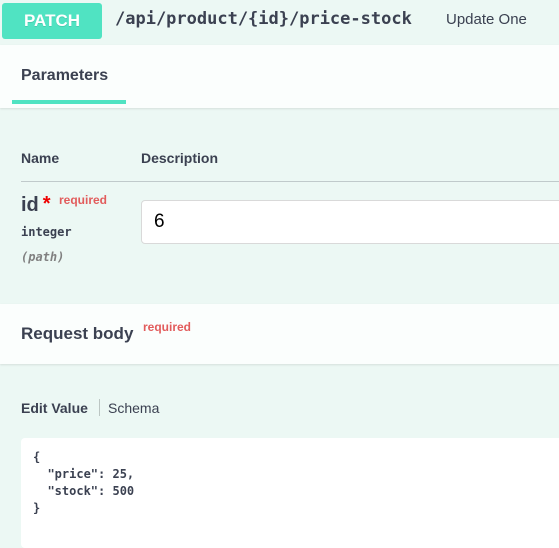 The image size is (559, 548). Describe the element at coordinates (77, 333) in the screenshot. I see `request-body-title: Request body` at that location.